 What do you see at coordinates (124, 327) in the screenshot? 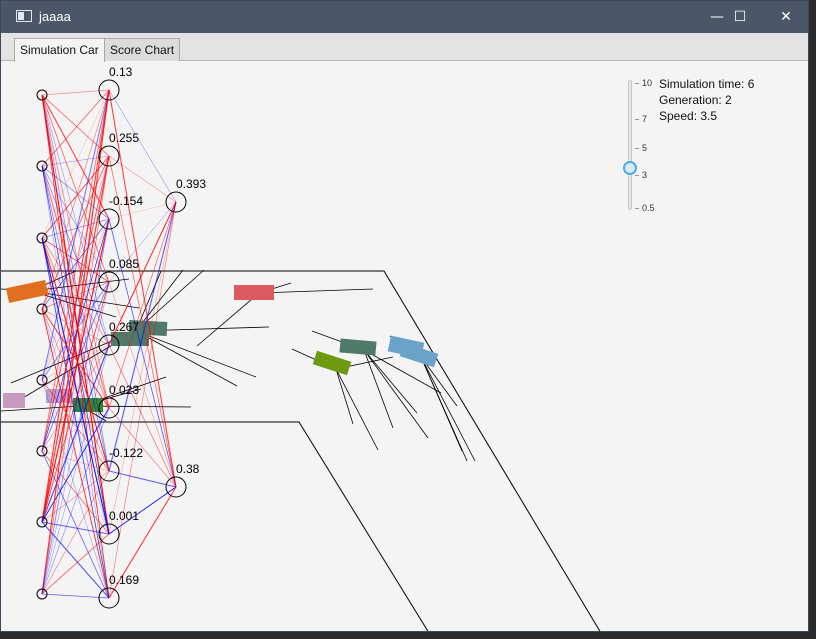
I see `hidden-neuron-value: 0.267` at bounding box center [124, 327].